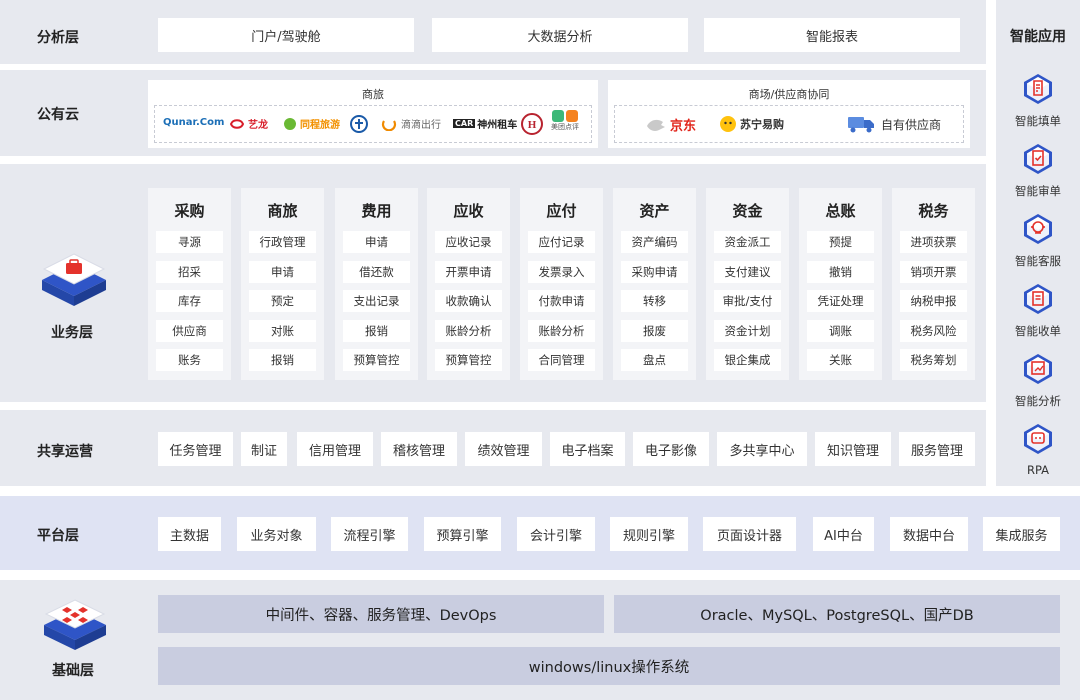 Image resolution: width=1080 pixels, height=700 pixels. What do you see at coordinates (1021, 534) in the screenshot?
I see `platform-item: 集成服务` at bounding box center [1021, 534].